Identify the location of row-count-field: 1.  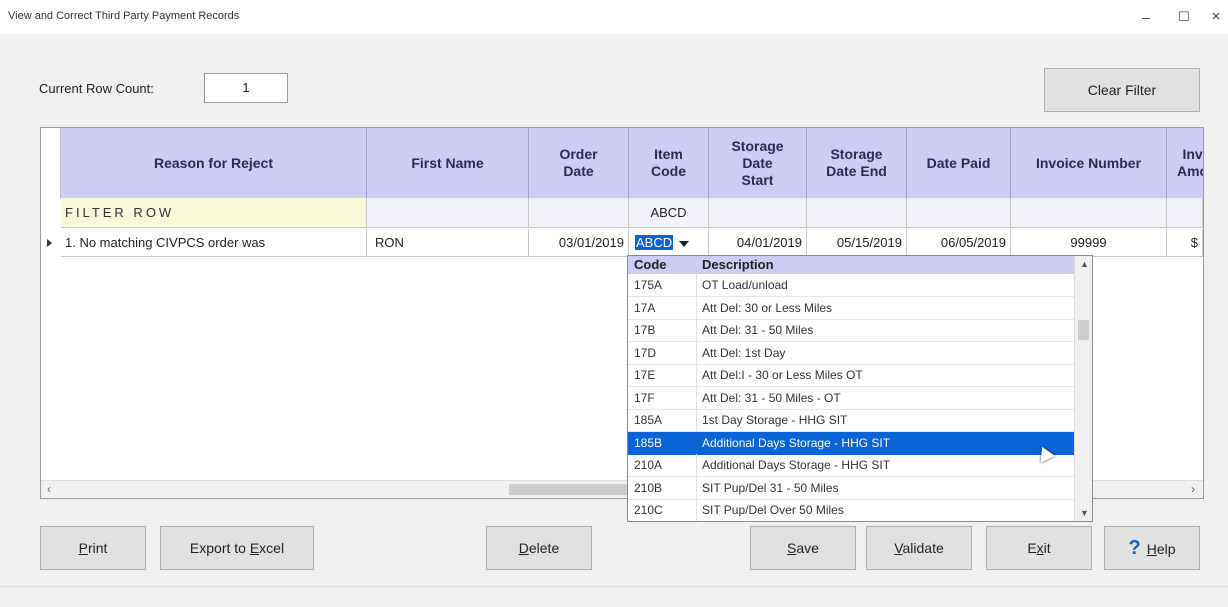
(246, 88).